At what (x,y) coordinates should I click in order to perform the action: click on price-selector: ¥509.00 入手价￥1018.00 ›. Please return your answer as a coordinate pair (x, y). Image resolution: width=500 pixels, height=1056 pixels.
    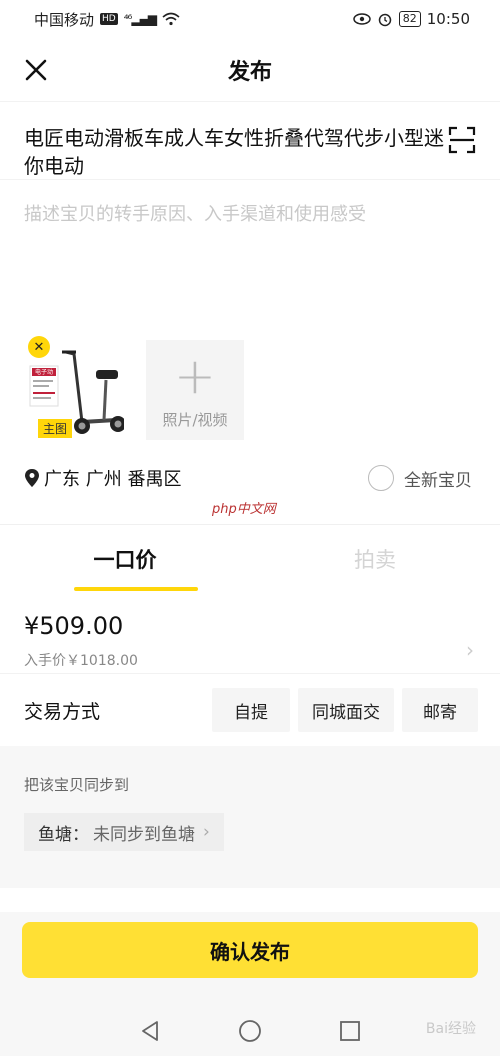
    Looking at the image, I should click on (250, 637).